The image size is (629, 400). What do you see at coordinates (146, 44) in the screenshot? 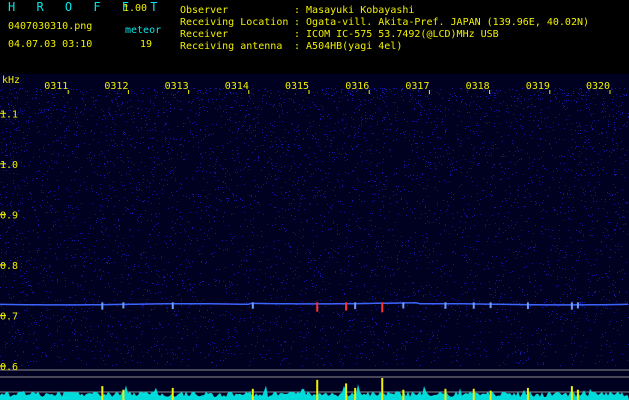
I see `meteor-count: 19` at bounding box center [146, 44].